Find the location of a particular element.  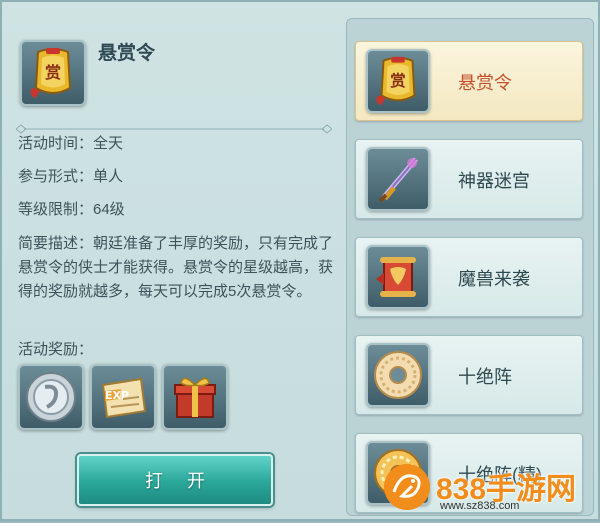

open-button: 打开 is located at coordinates (175, 480).